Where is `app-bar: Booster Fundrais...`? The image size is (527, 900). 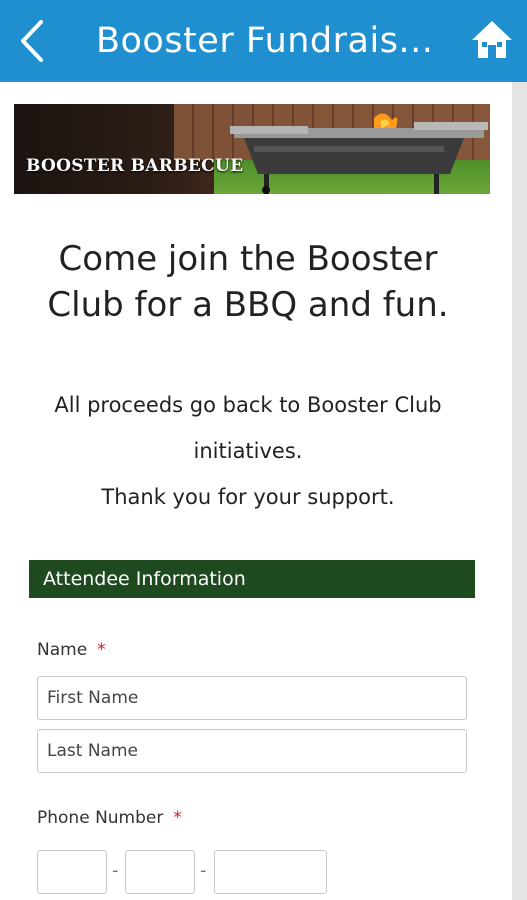
app-bar: Booster Fundrais... is located at coordinates (263, 41).